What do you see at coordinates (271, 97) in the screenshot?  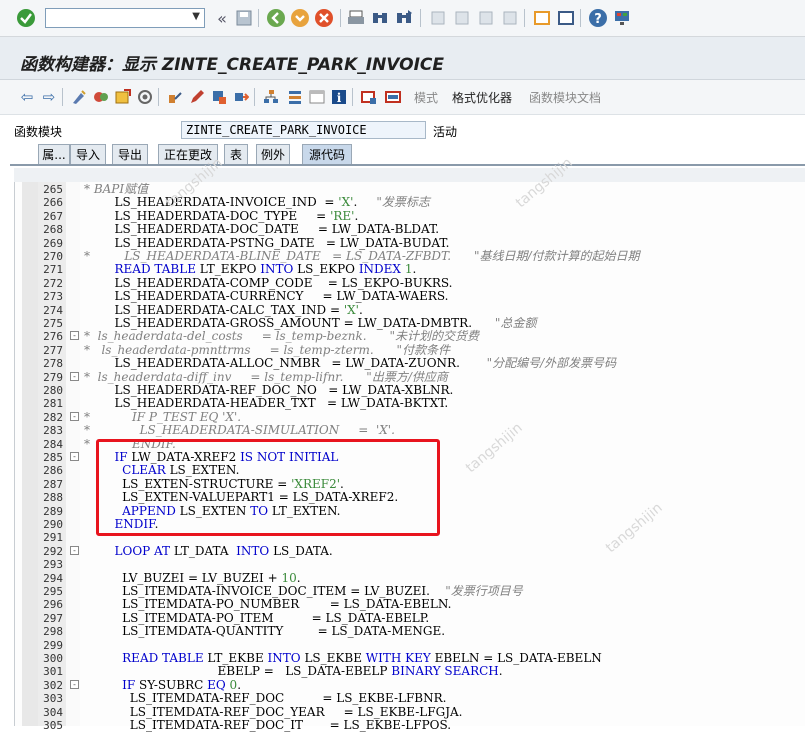 I see `hierarchy-icon` at bounding box center [271, 97].